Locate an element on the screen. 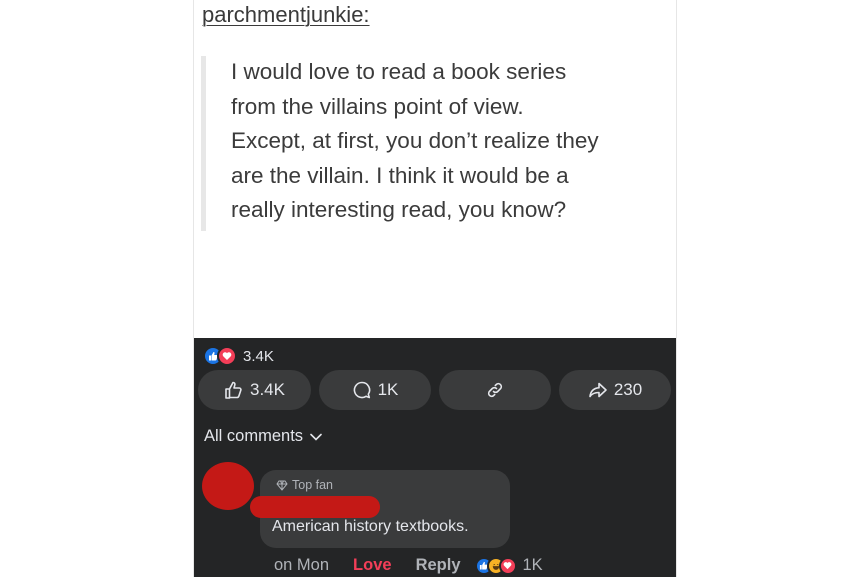 The width and height of the screenshot is (868, 577). quote-line: I would love to read a book series is located at coordinates (399, 71).